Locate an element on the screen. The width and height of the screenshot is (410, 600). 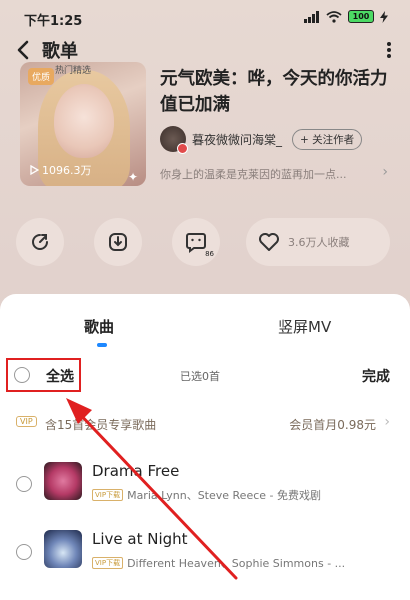
star-icon: ✦ is located at coordinates (133, 177).